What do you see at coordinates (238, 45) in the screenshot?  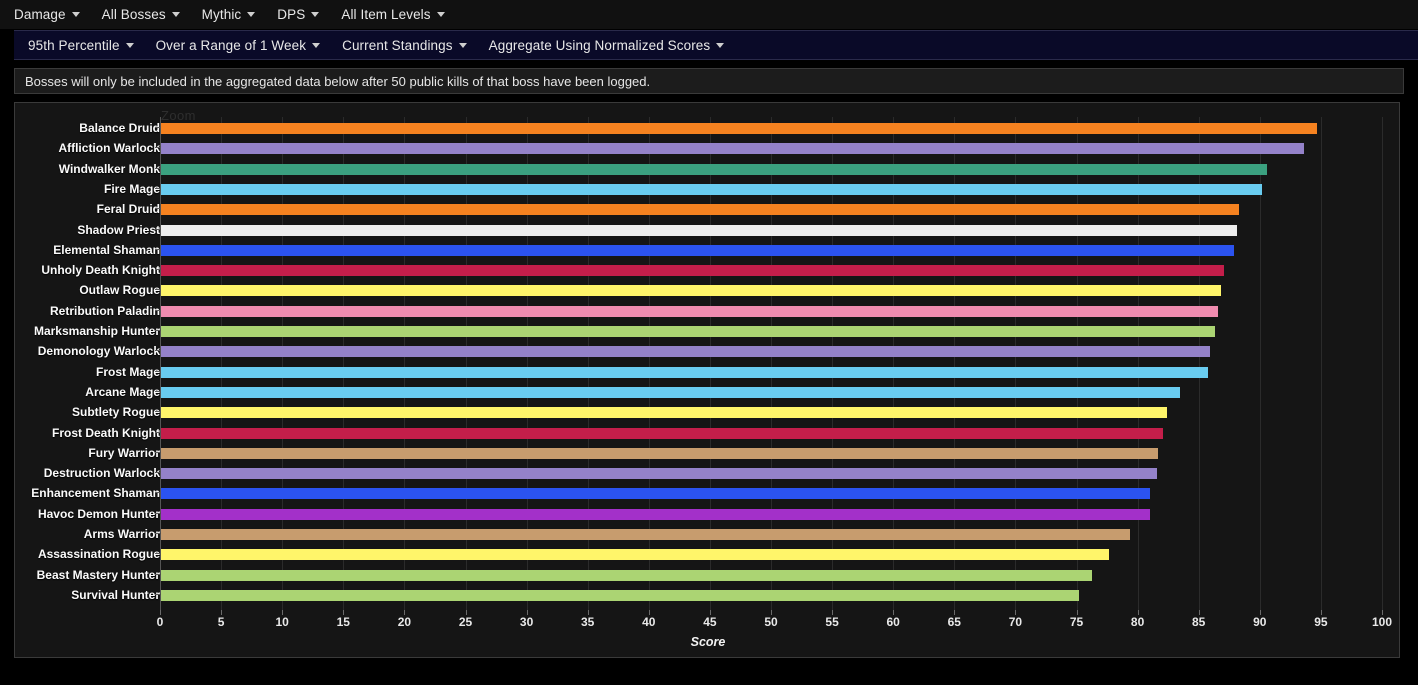 I see `nav-item-range: Over a Range of 1 Week` at bounding box center [238, 45].